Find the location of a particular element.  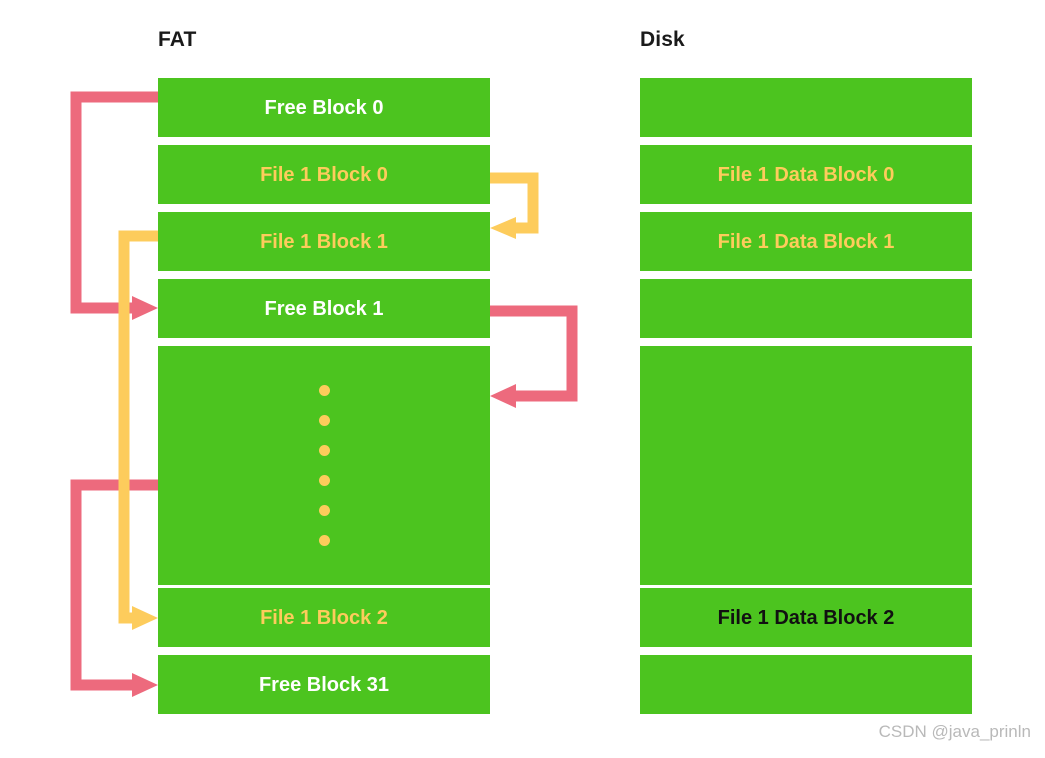

disk-block-label: File 1 Data Block 0 is located at coordinates (806, 174).